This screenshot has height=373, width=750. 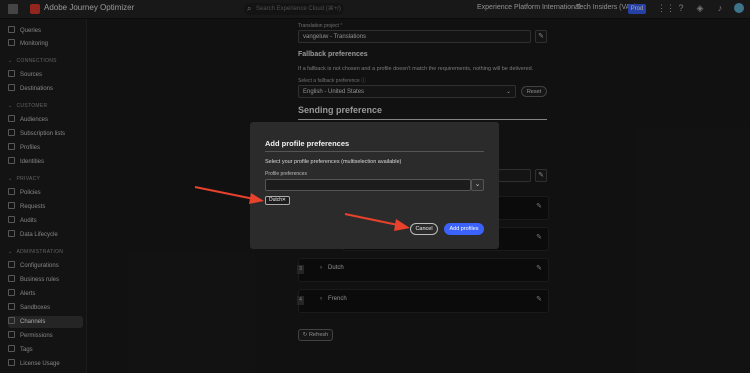 What do you see at coordinates (368, 185) in the screenshot?
I see `profile-preferences-input` at bounding box center [368, 185].